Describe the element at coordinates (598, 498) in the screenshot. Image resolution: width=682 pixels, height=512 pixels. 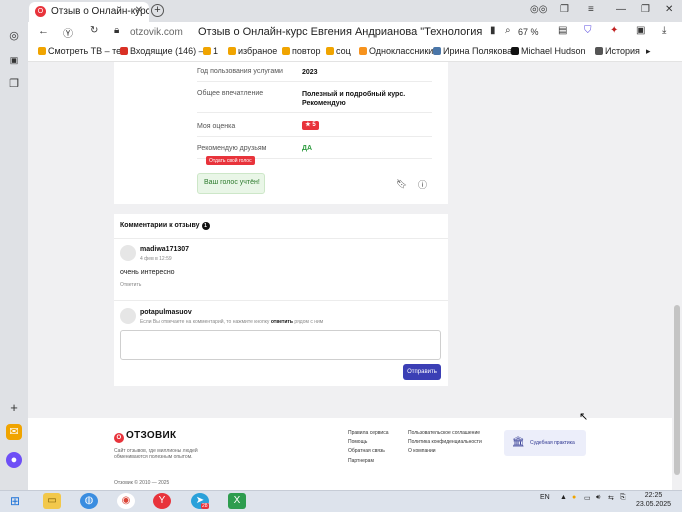
I see `volume-icon: 🔊︎` at that location.